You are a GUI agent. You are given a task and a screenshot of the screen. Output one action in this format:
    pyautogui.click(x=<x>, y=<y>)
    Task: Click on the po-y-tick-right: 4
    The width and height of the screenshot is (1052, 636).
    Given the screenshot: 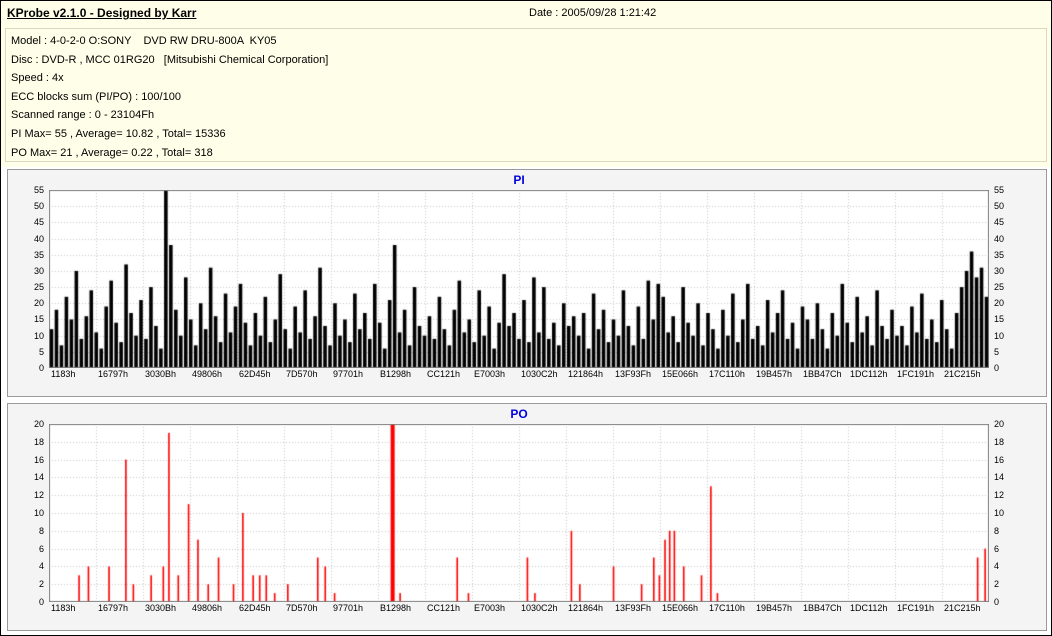 What is the action you would take?
    pyautogui.click(x=997, y=566)
    